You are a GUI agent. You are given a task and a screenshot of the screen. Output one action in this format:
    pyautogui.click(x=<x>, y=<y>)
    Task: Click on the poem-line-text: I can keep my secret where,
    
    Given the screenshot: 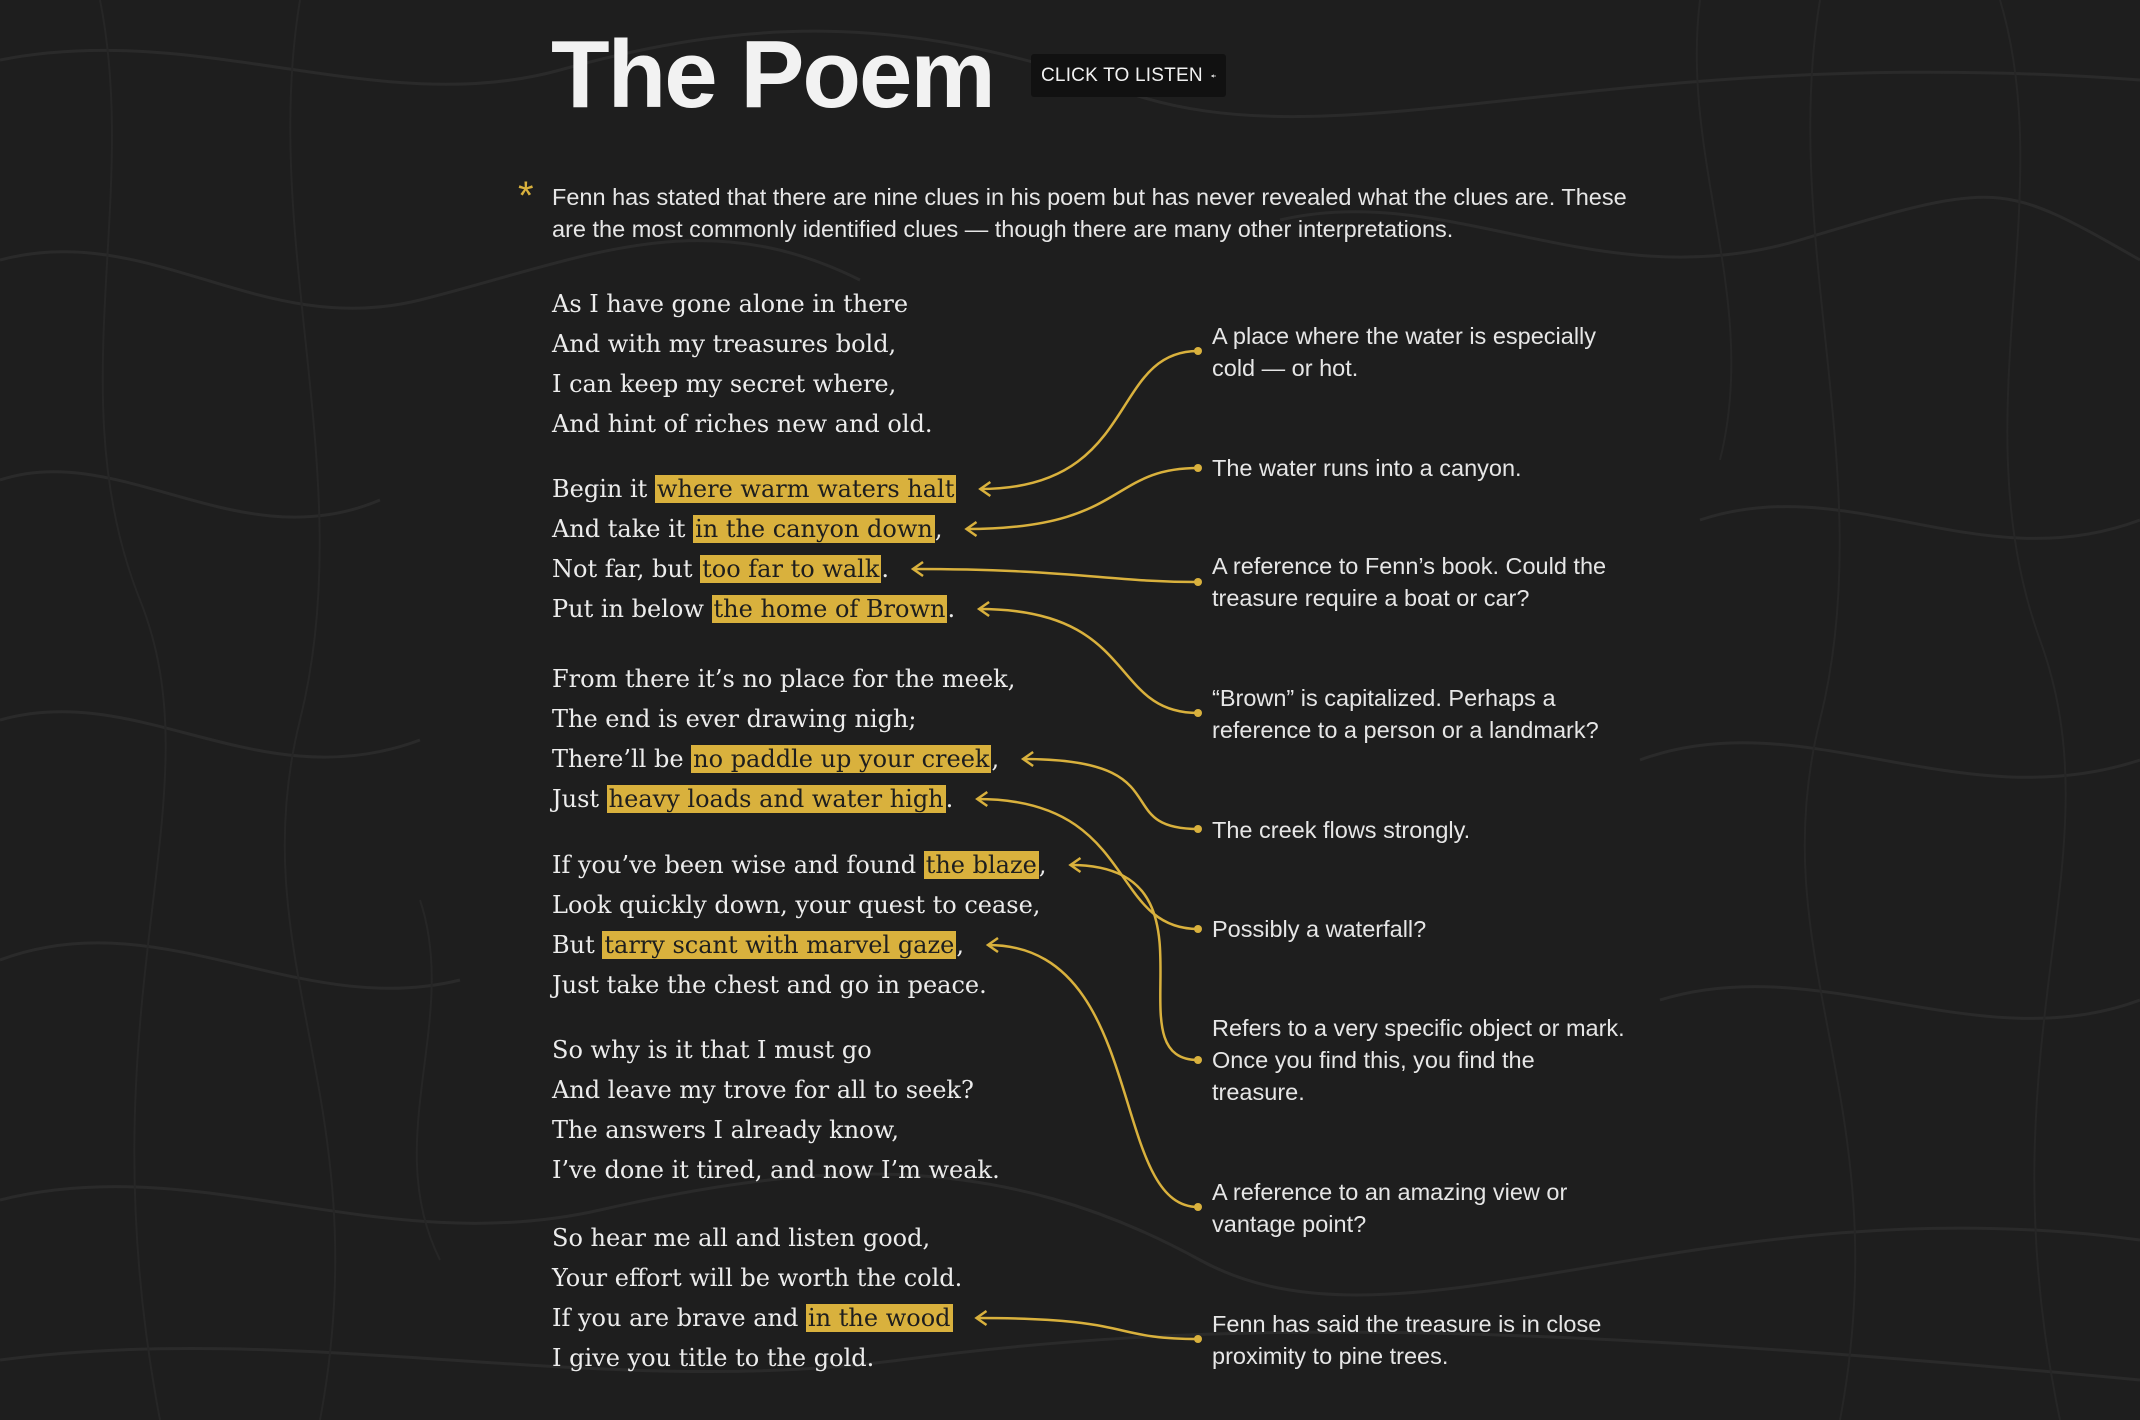 What is the action you would take?
    pyautogui.click(x=724, y=384)
    